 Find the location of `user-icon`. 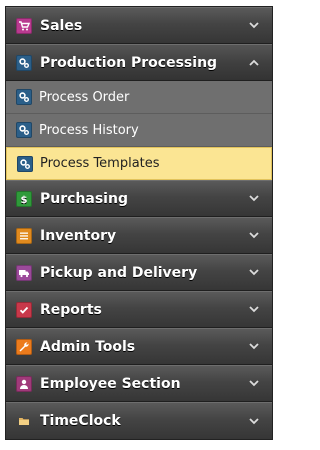

user-icon is located at coordinates (24, 383).